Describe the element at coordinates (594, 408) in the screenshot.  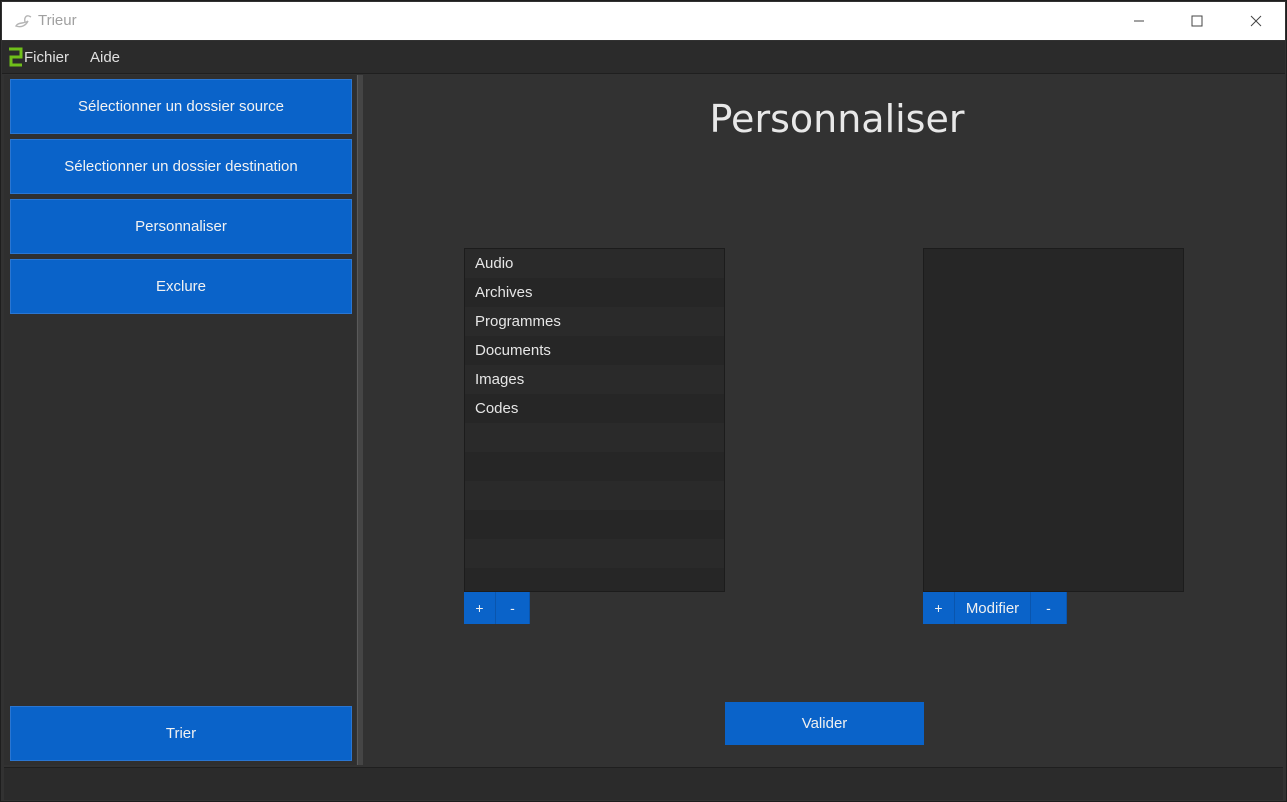
I see `list-item: Codes` at that location.